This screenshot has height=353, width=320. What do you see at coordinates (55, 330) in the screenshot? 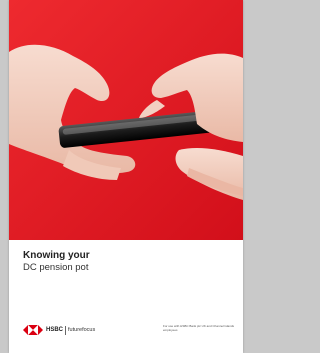
I see `brand-name: HSBC` at bounding box center [55, 330].